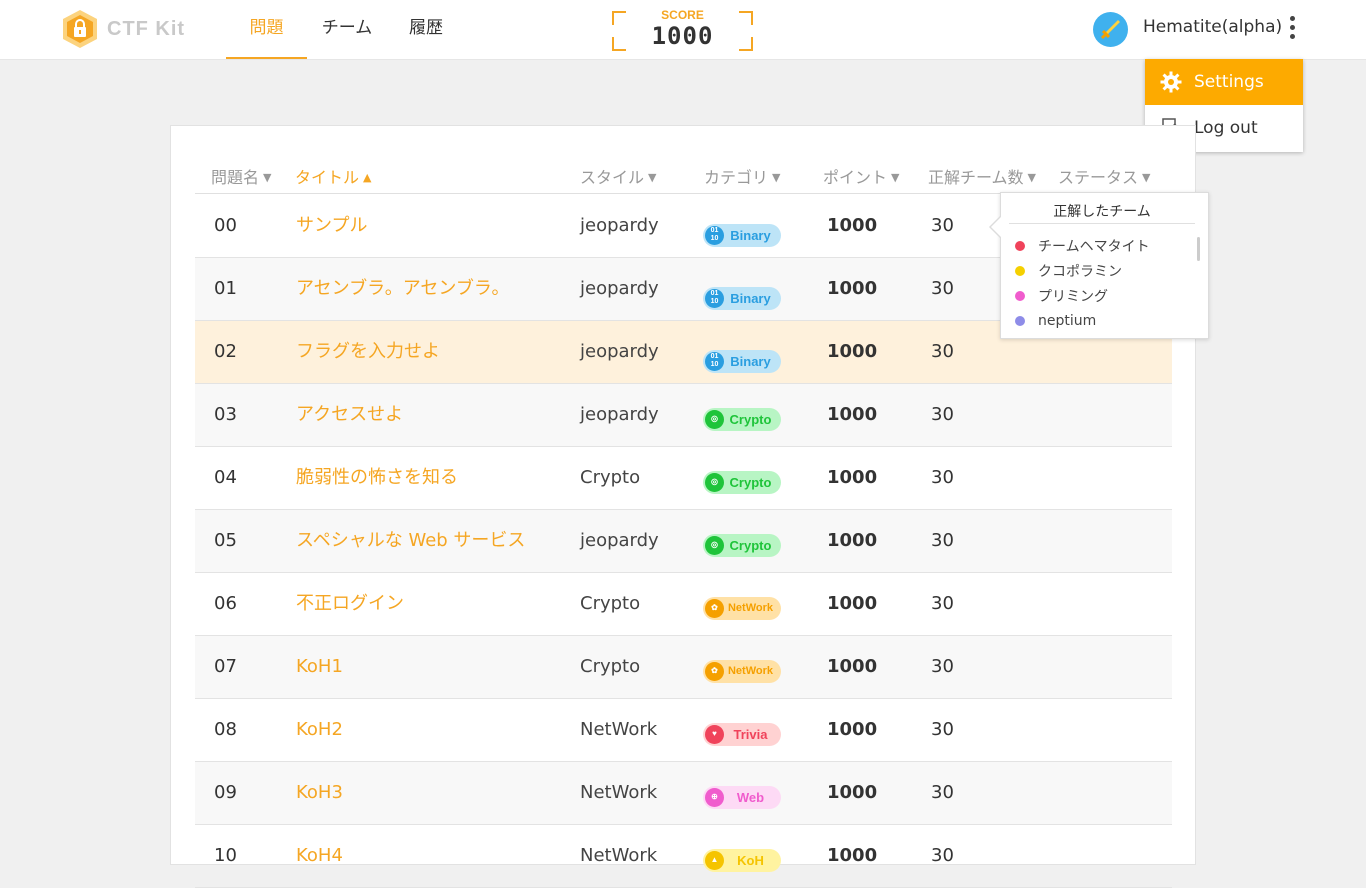 The height and width of the screenshot is (888, 1366). What do you see at coordinates (683, 541) in the screenshot?
I see `table-row: 05 スペシャルな Web サービス jeopardy ◎ Crypto 1000 30` at bounding box center [683, 541].